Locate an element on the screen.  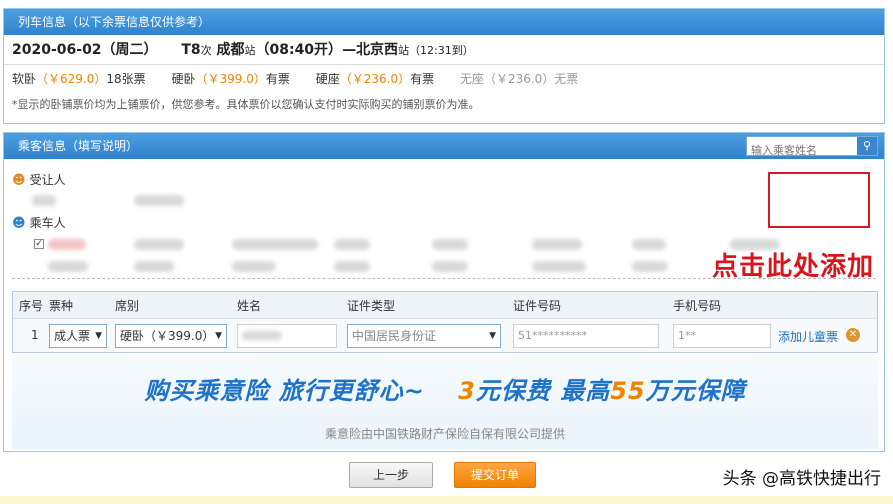
train-number: T8 is located at coordinates (191, 50).